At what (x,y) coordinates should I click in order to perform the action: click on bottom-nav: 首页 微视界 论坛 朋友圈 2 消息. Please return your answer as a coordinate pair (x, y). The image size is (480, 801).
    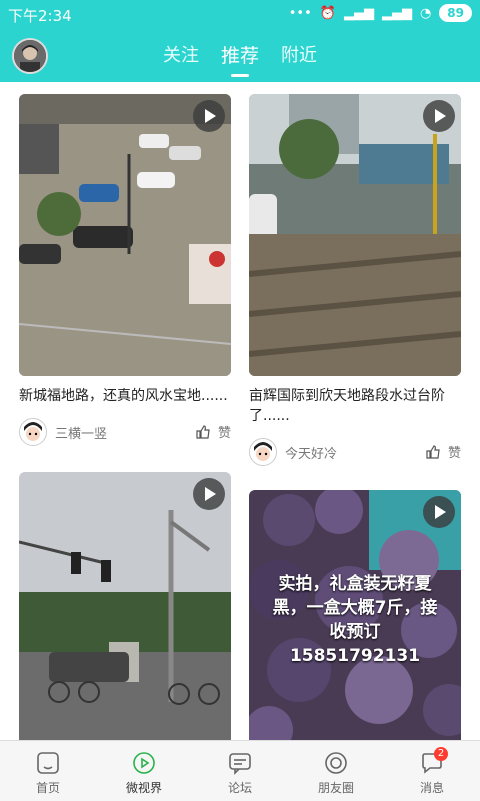
    Looking at the image, I should click on (240, 770).